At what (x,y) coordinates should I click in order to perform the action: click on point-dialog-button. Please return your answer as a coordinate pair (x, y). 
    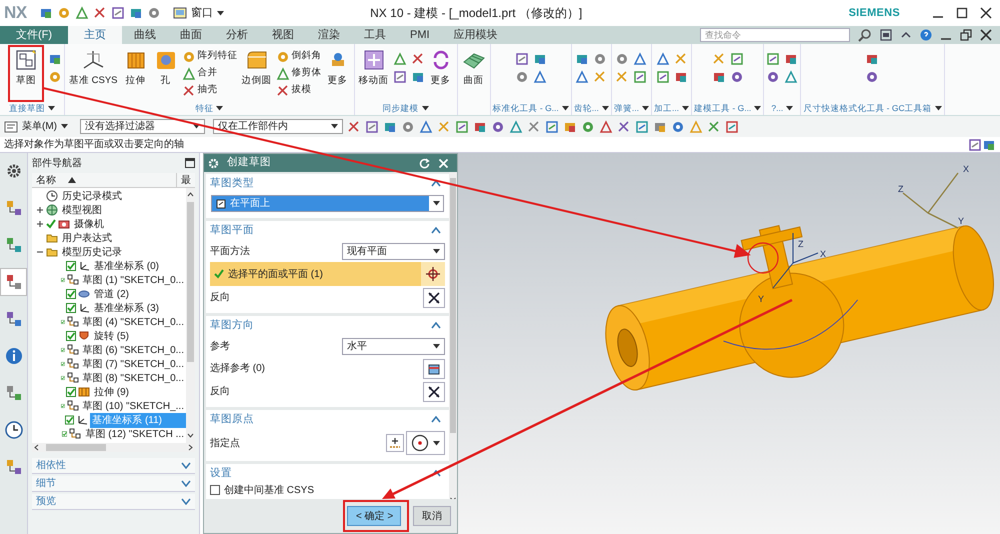
    Looking at the image, I should click on (395, 443).